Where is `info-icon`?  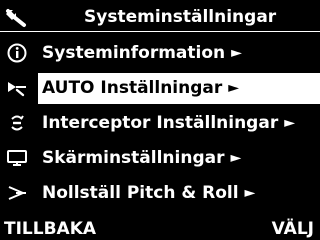
info-icon is located at coordinates (17, 53).